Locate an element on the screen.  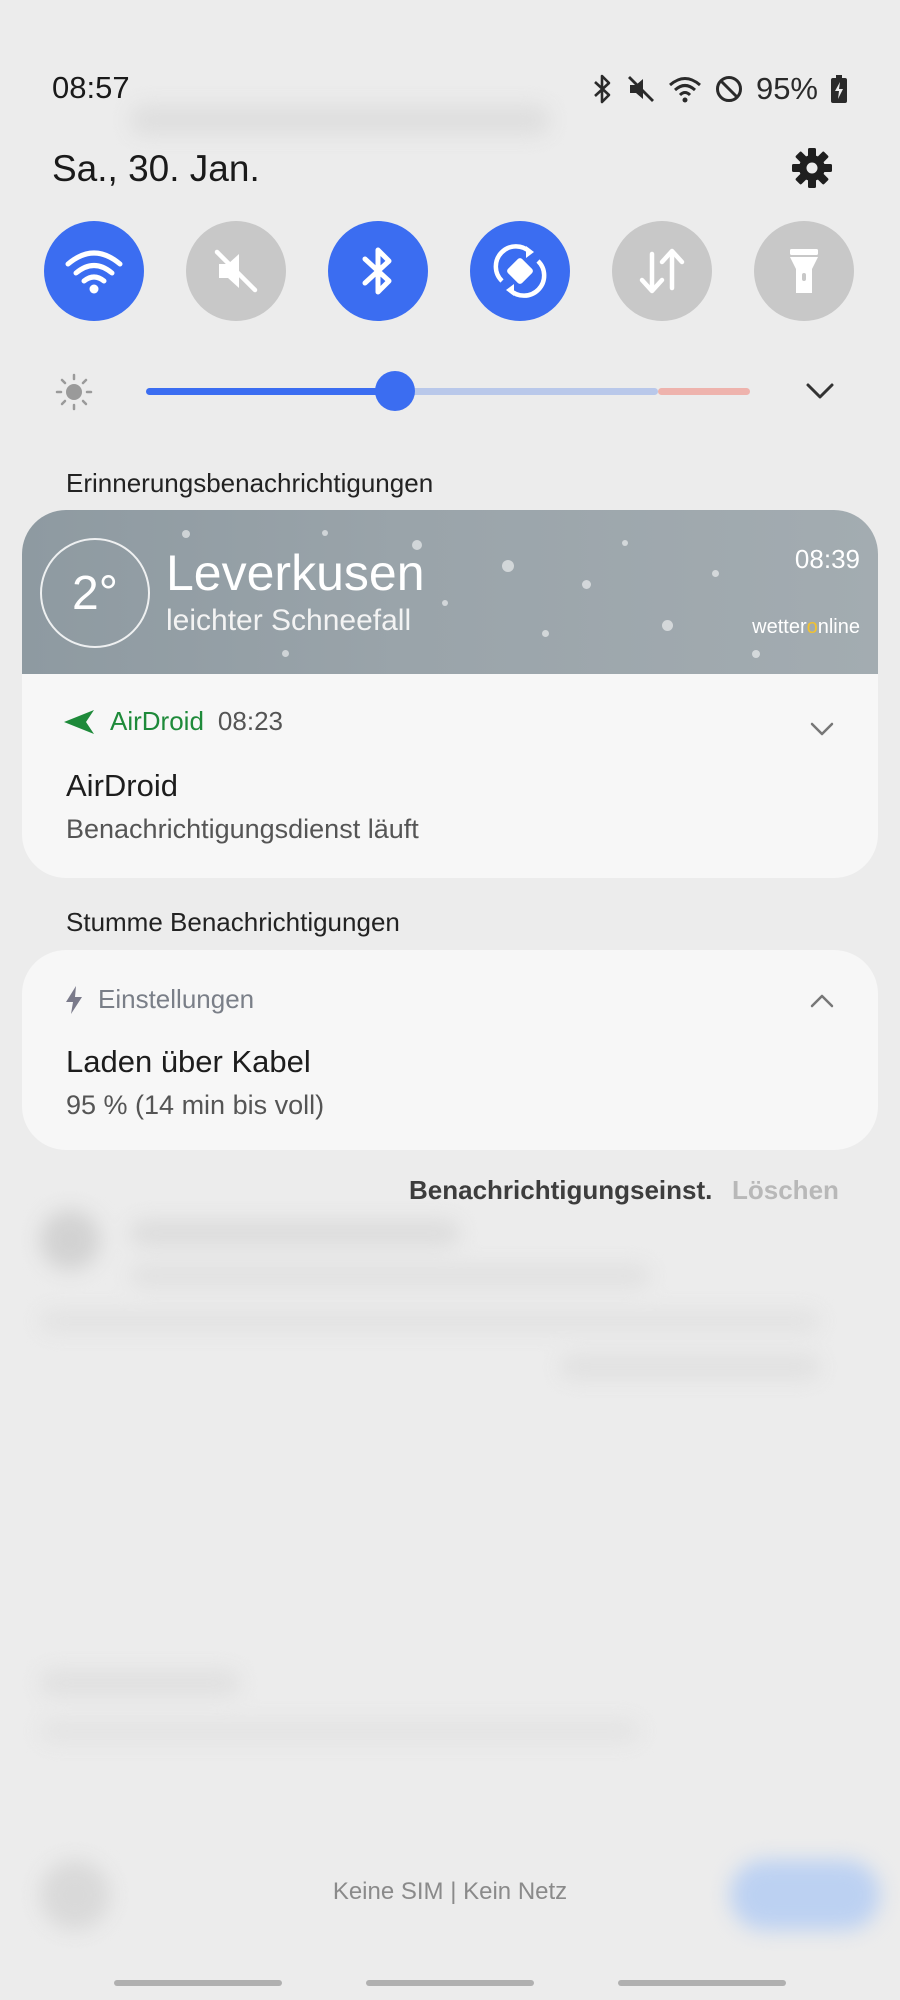
brightness-track-empty is located at coordinates (532, 391).